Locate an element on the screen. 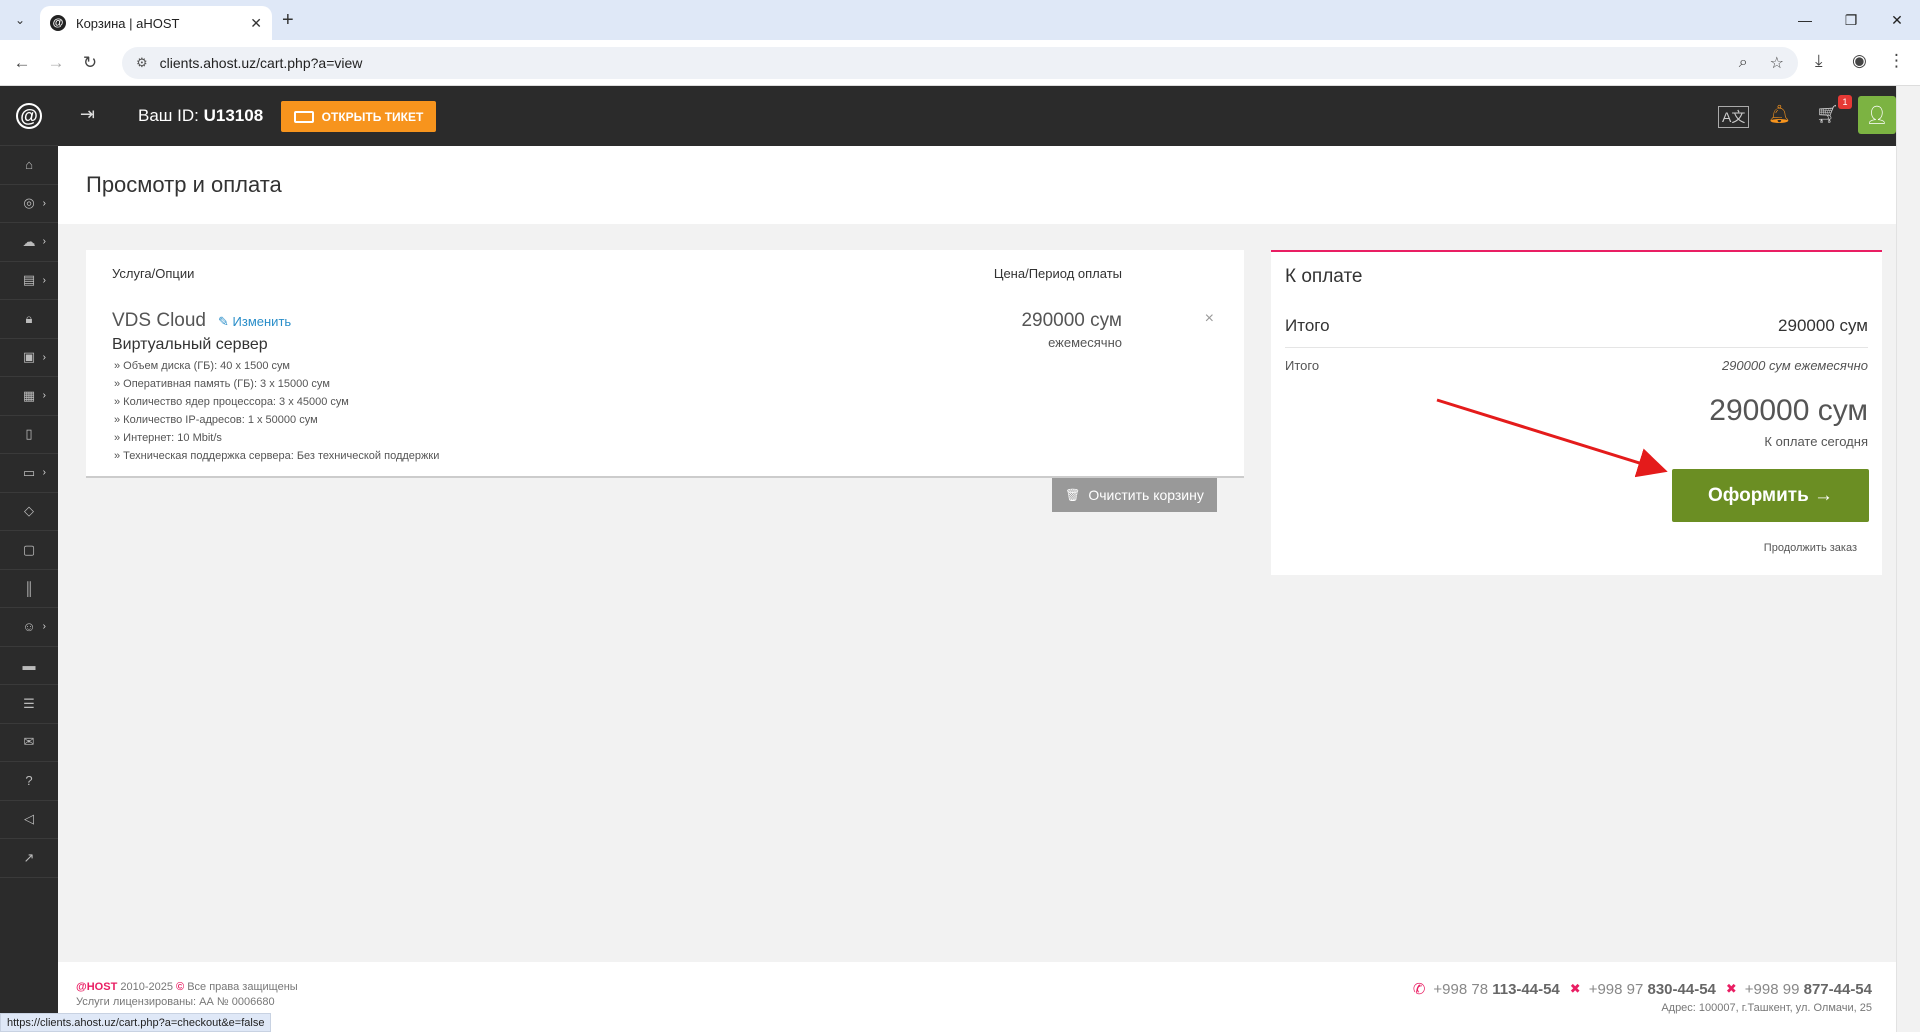  sidebar-item-domains: ◎ › is located at coordinates (29, 204).